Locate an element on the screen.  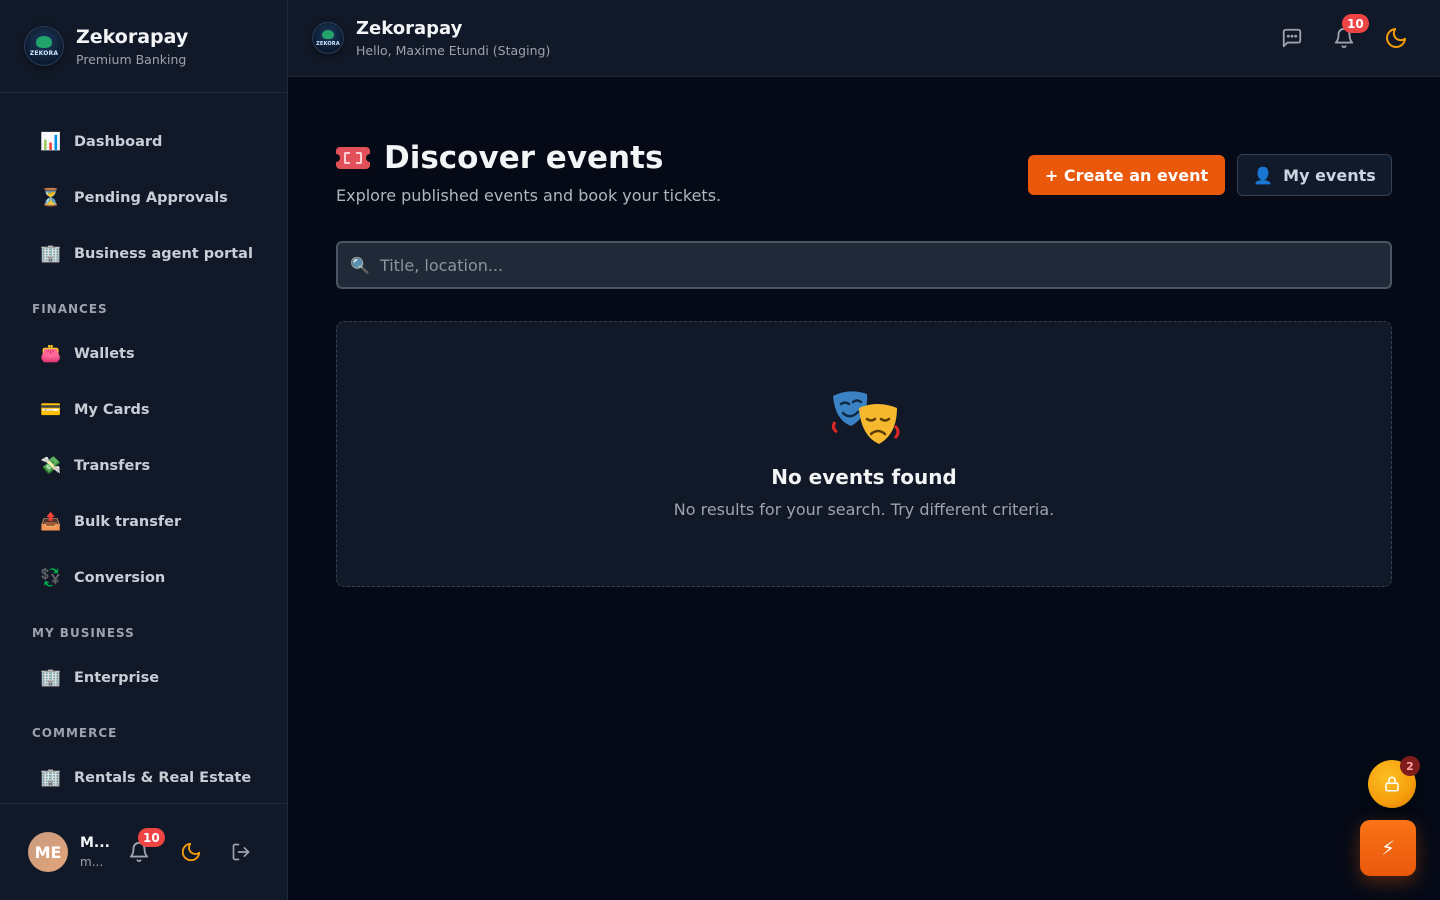
lock-fab-button: 2 is located at coordinates (1394, 782).